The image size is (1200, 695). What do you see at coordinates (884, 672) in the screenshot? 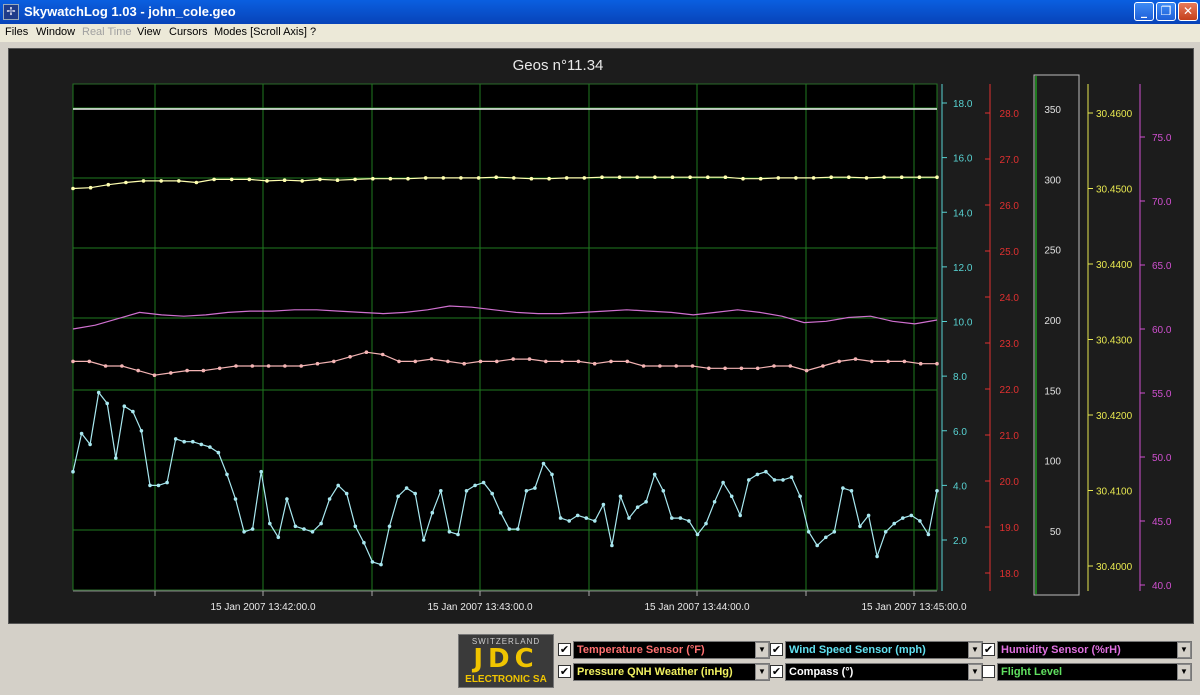
I see `compass-select: Compass (°)` at bounding box center [884, 672].